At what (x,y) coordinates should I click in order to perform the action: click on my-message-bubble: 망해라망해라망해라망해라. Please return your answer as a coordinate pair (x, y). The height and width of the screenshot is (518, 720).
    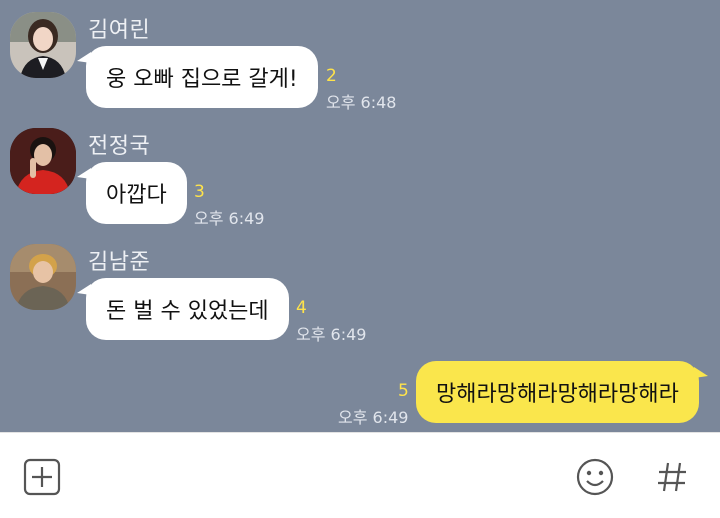
    Looking at the image, I should click on (562, 392).